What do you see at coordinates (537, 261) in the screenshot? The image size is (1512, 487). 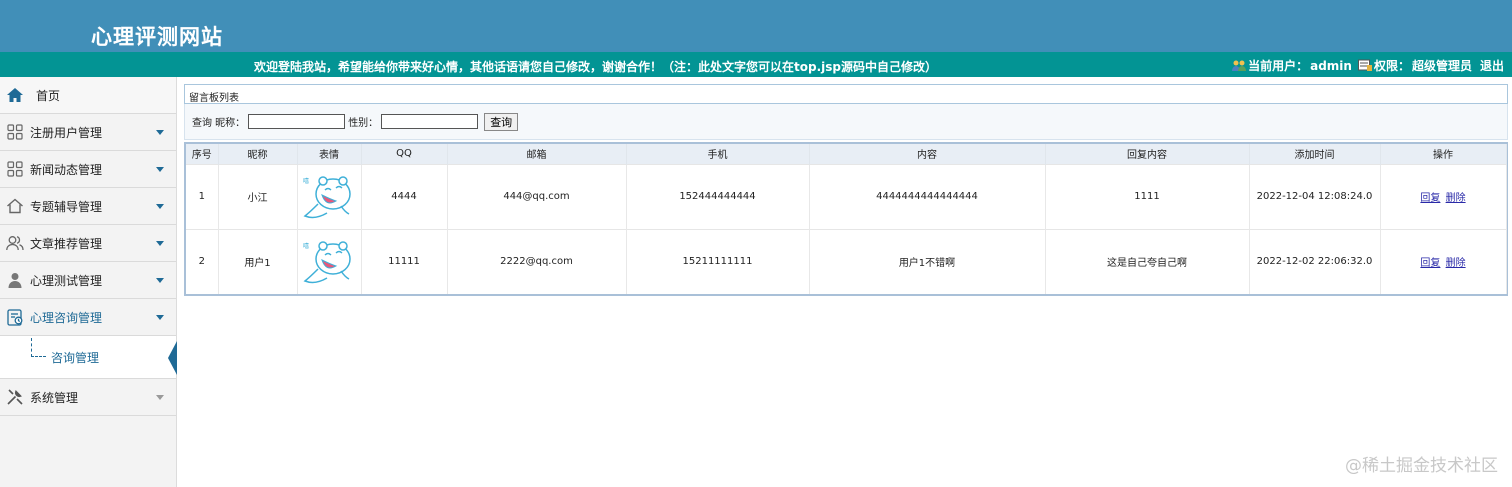 I see `cell-email: 2222@qq.com` at bounding box center [537, 261].